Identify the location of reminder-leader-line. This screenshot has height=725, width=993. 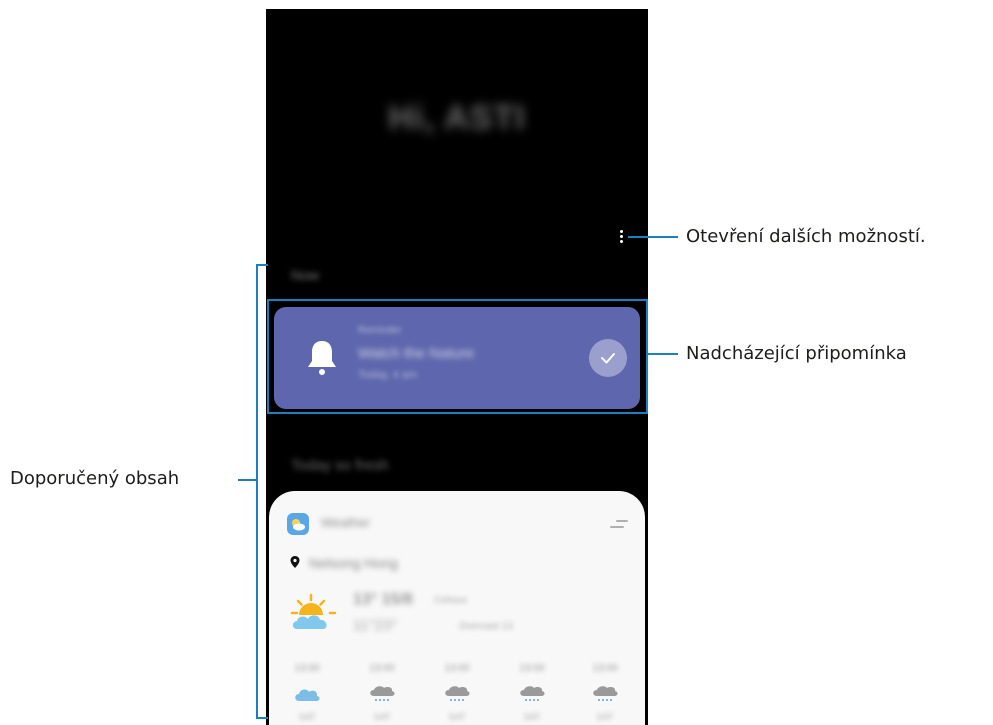
(662, 354).